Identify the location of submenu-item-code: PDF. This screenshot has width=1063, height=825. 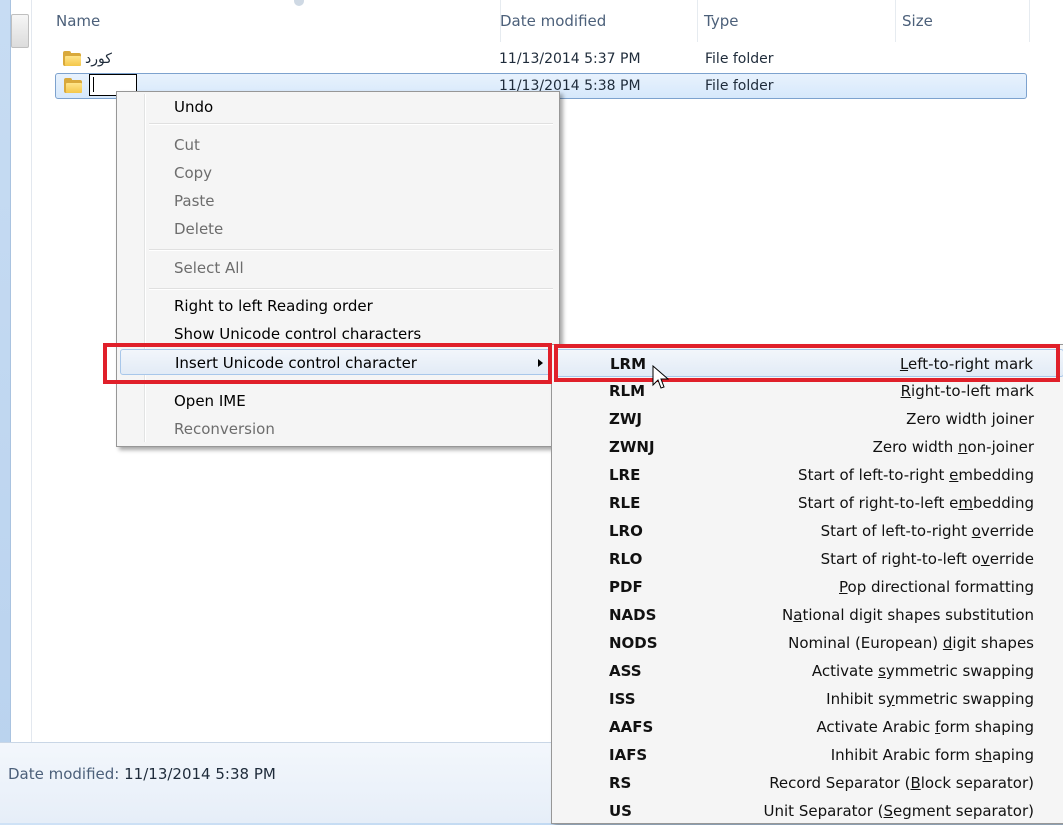
(626, 587).